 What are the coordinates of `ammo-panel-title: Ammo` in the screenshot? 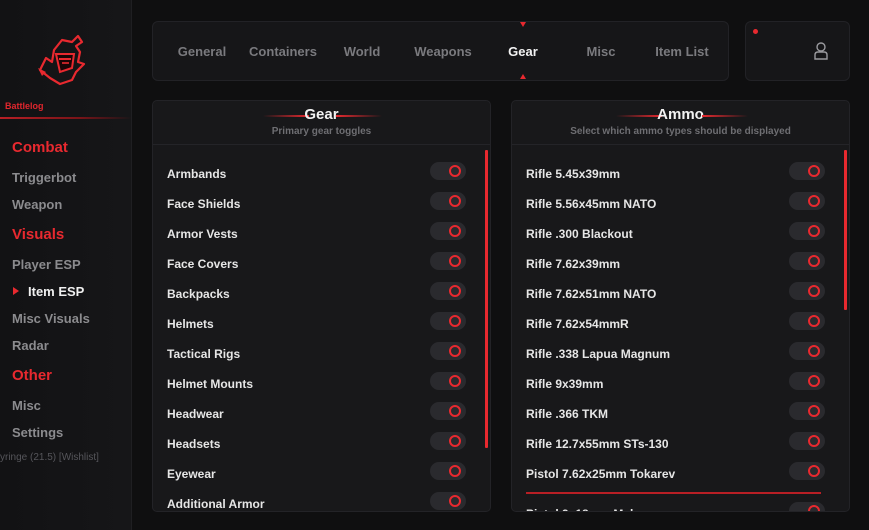 It's located at (680, 114).